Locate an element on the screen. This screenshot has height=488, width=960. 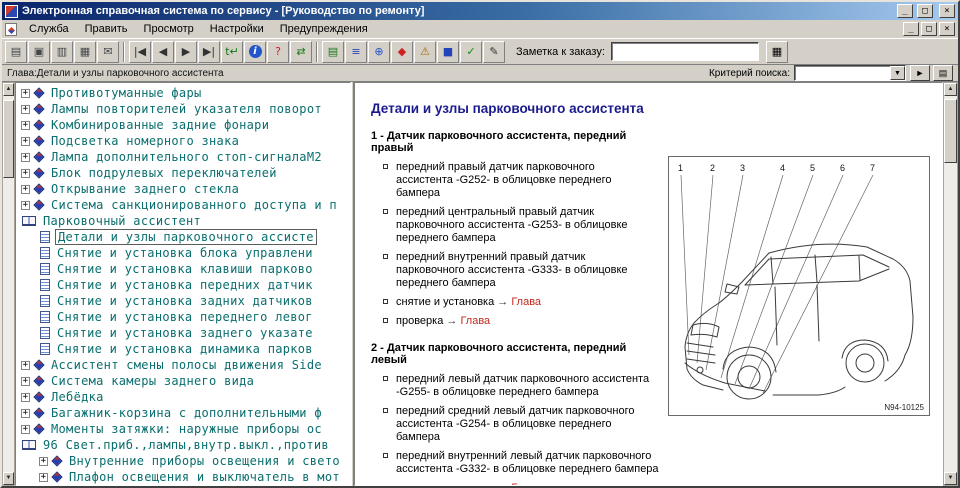
globe-button: ⊕ is located at coordinates (379, 51).